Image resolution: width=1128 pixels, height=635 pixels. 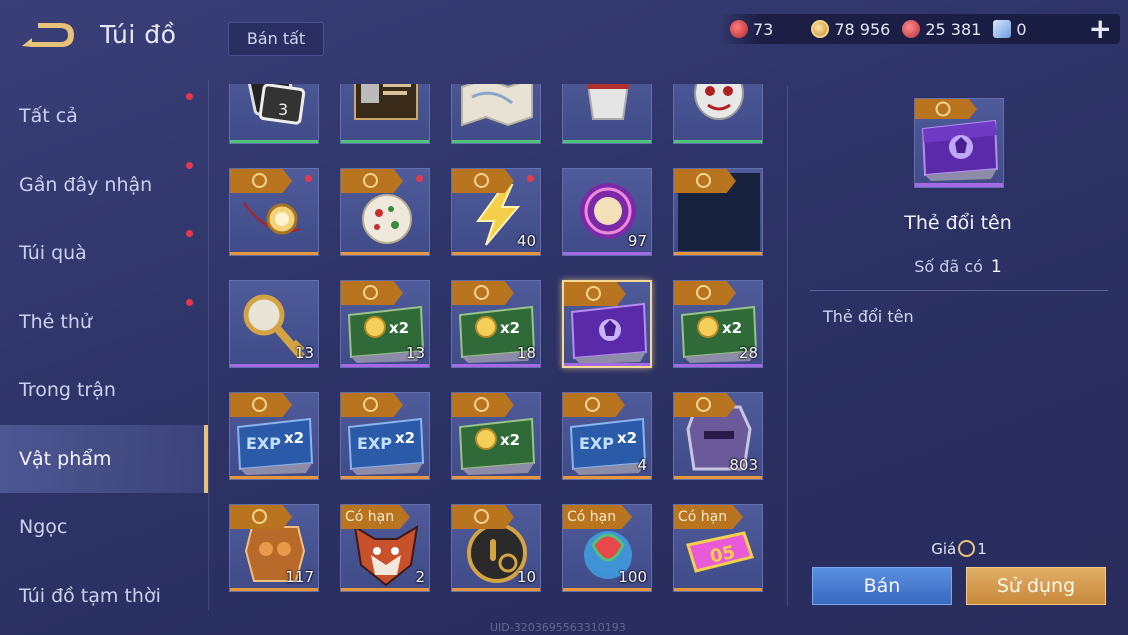 I want to click on item-slot: 97, so click(x=607, y=212).